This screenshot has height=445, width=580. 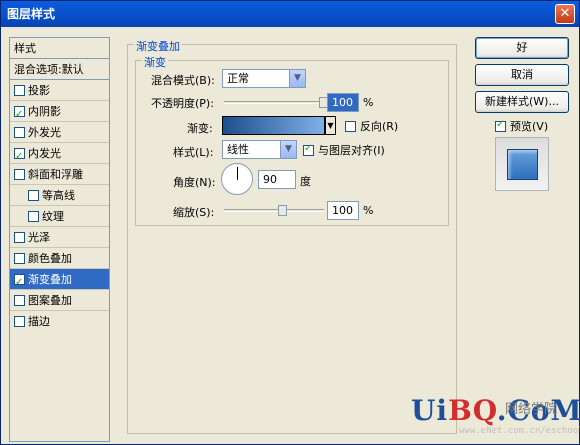 I want to click on gradient-dropdown-icon: ▼, so click(x=330, y=125).